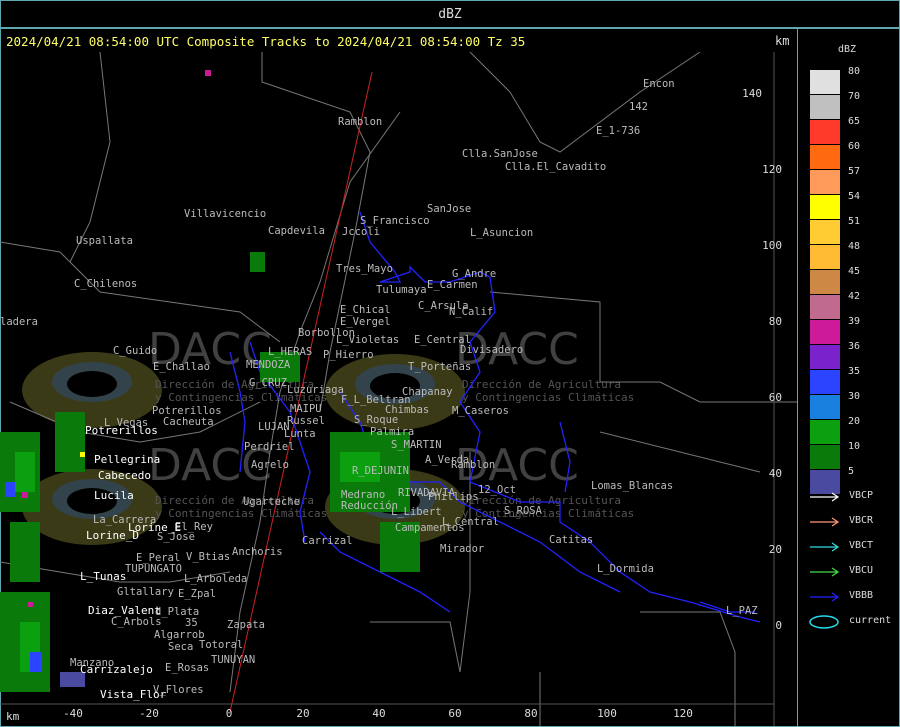 Image resolution: width=900 pixels, height=727 pixels. I want to click on place-label: Russel, so click(306, 421).